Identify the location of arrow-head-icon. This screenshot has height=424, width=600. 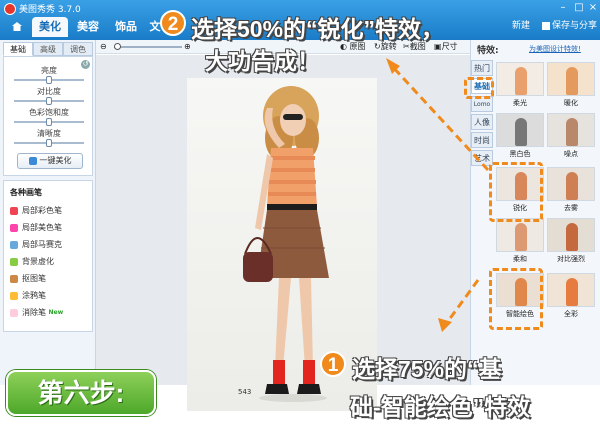
(445, 325).